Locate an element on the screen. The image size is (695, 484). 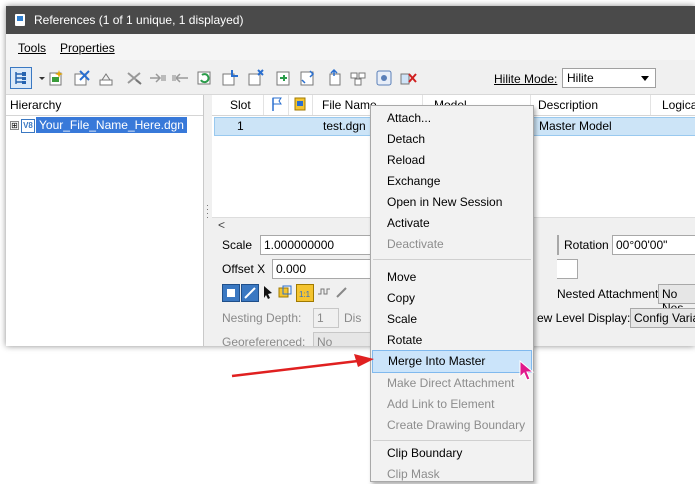
menu-item-activate-label: Activate is located at coordinates (408, 223).